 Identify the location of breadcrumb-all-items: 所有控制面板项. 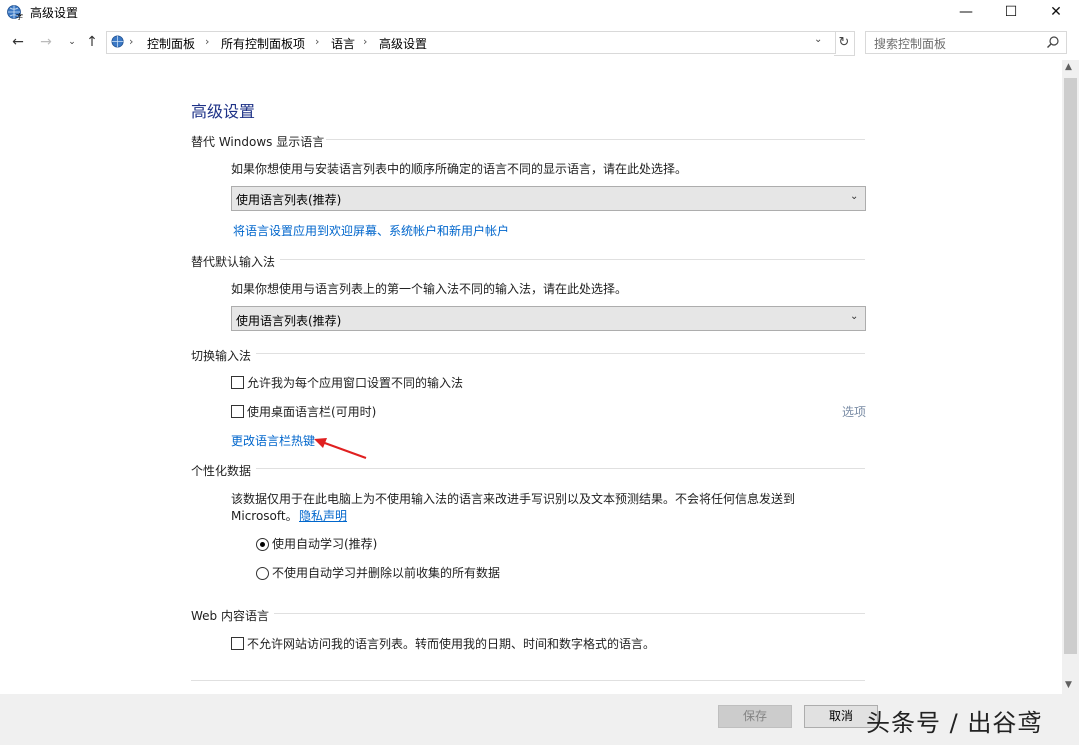
(263, 43).